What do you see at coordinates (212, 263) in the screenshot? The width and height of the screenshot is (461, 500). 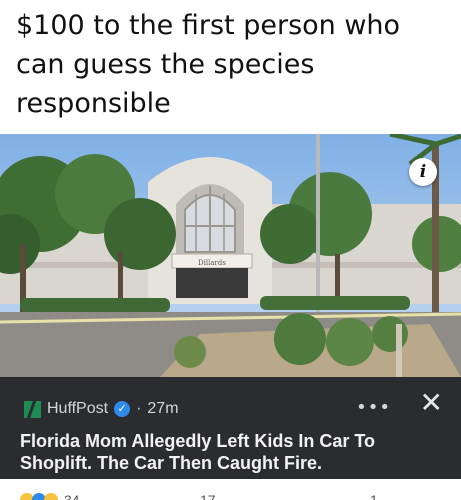 I see `store-sign: Dillards` at bounding box center [212, 263].